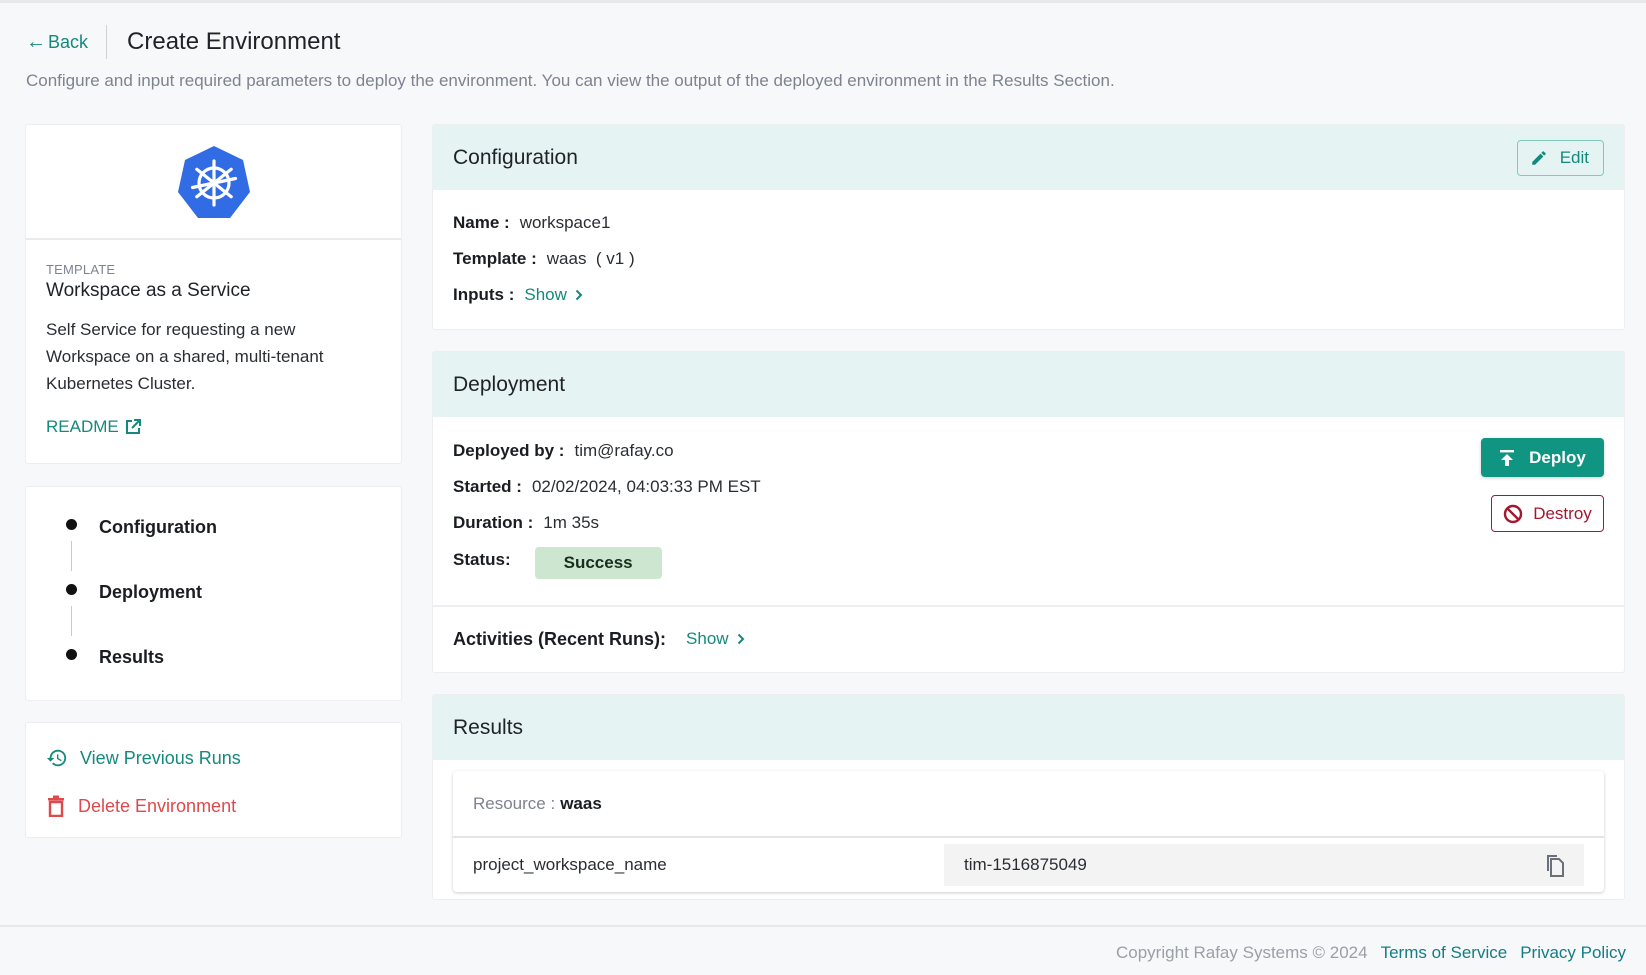 The height and width of the screenshot is (975, 1646). I want to click on privacy-policy-link: Privacy Policy, so click(1573, 953).